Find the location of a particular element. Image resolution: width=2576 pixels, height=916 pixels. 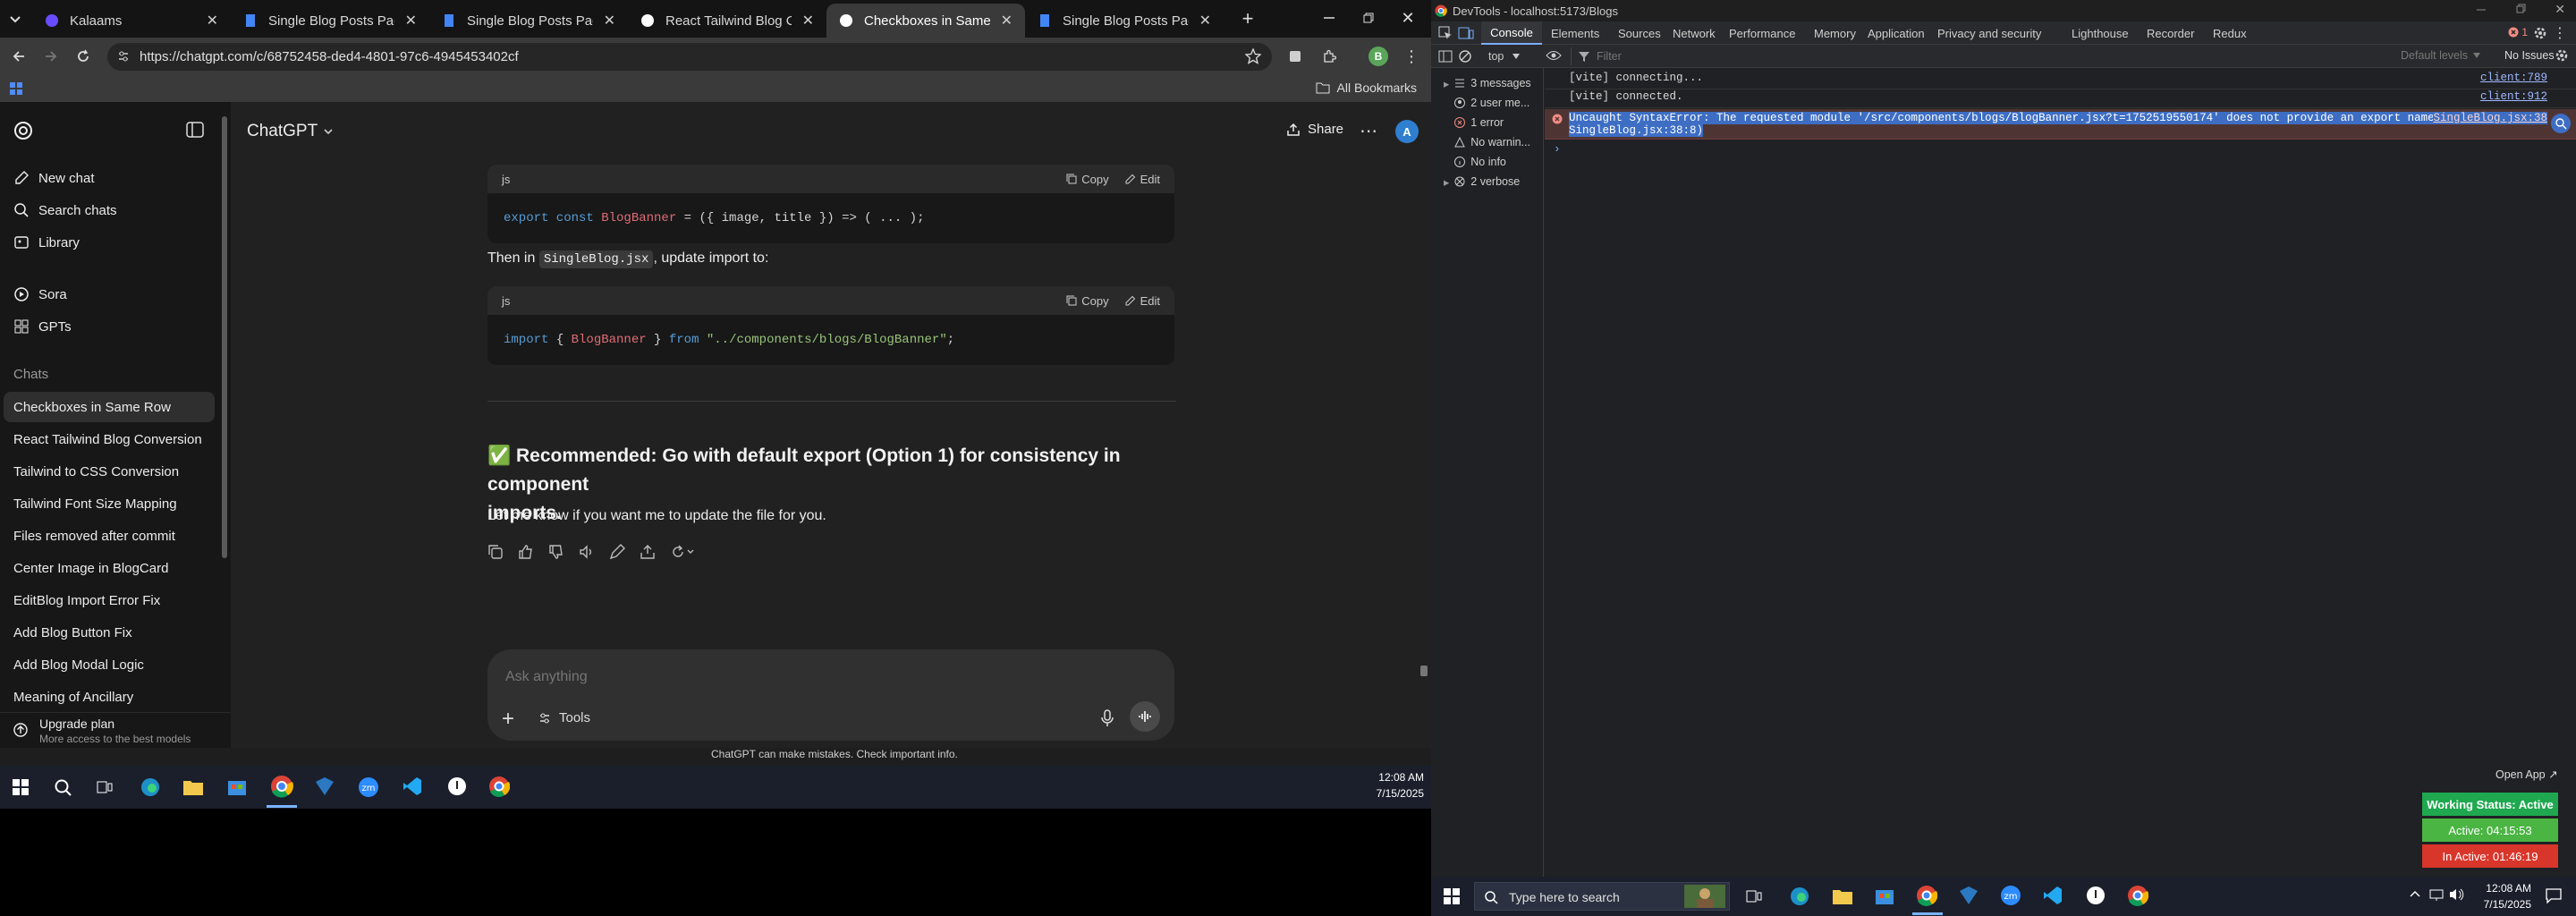

sidebar-scrollbar is located at coordinates (224, 337).